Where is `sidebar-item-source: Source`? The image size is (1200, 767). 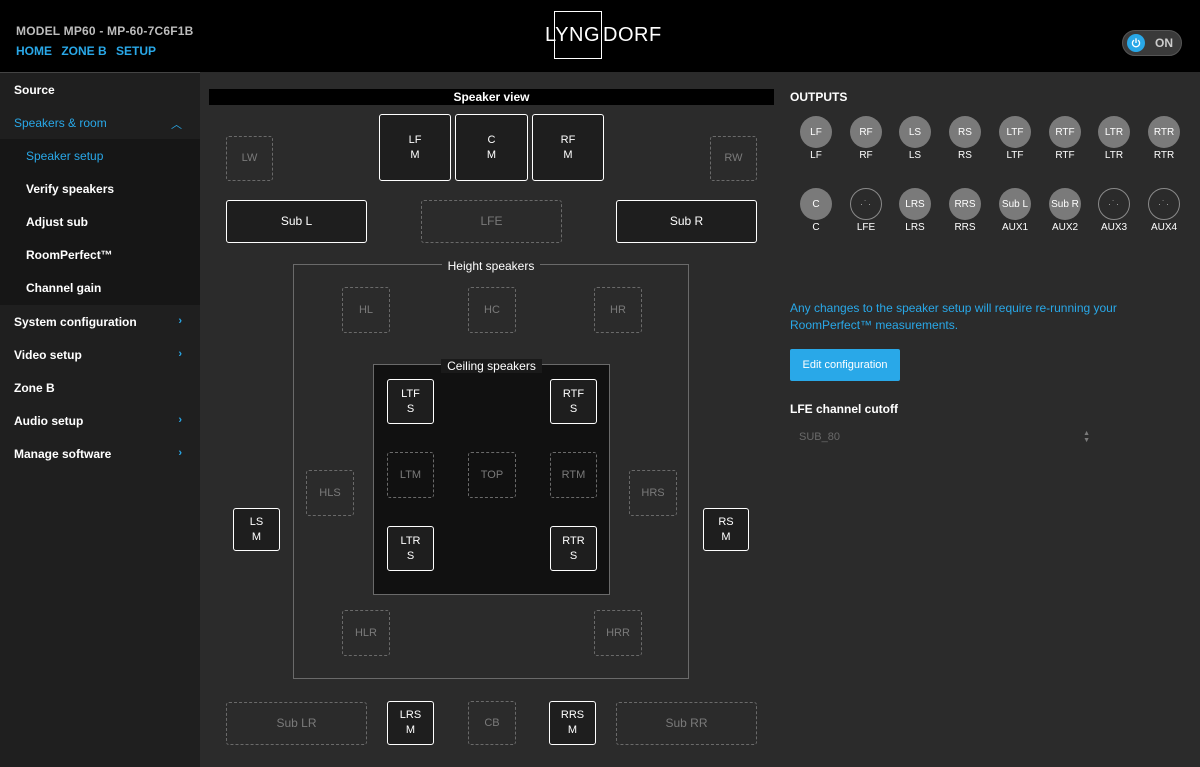 sidebar-item-source: Source is located at coordinates (100, 89).